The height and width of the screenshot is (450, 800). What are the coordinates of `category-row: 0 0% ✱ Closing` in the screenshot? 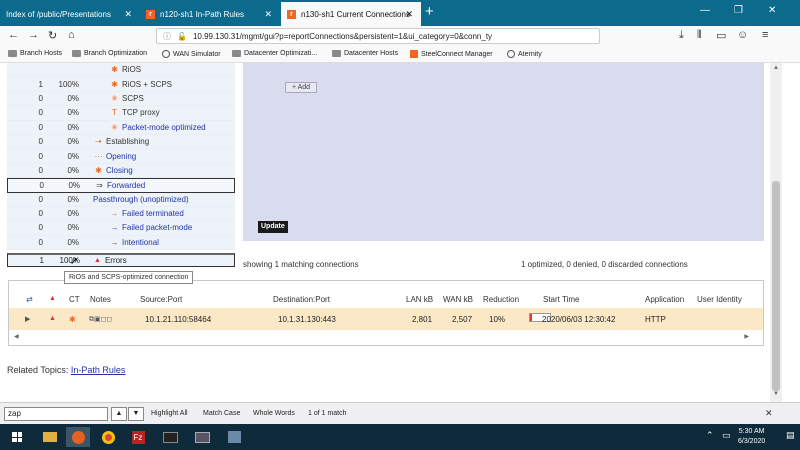 It's located at (121, 171).